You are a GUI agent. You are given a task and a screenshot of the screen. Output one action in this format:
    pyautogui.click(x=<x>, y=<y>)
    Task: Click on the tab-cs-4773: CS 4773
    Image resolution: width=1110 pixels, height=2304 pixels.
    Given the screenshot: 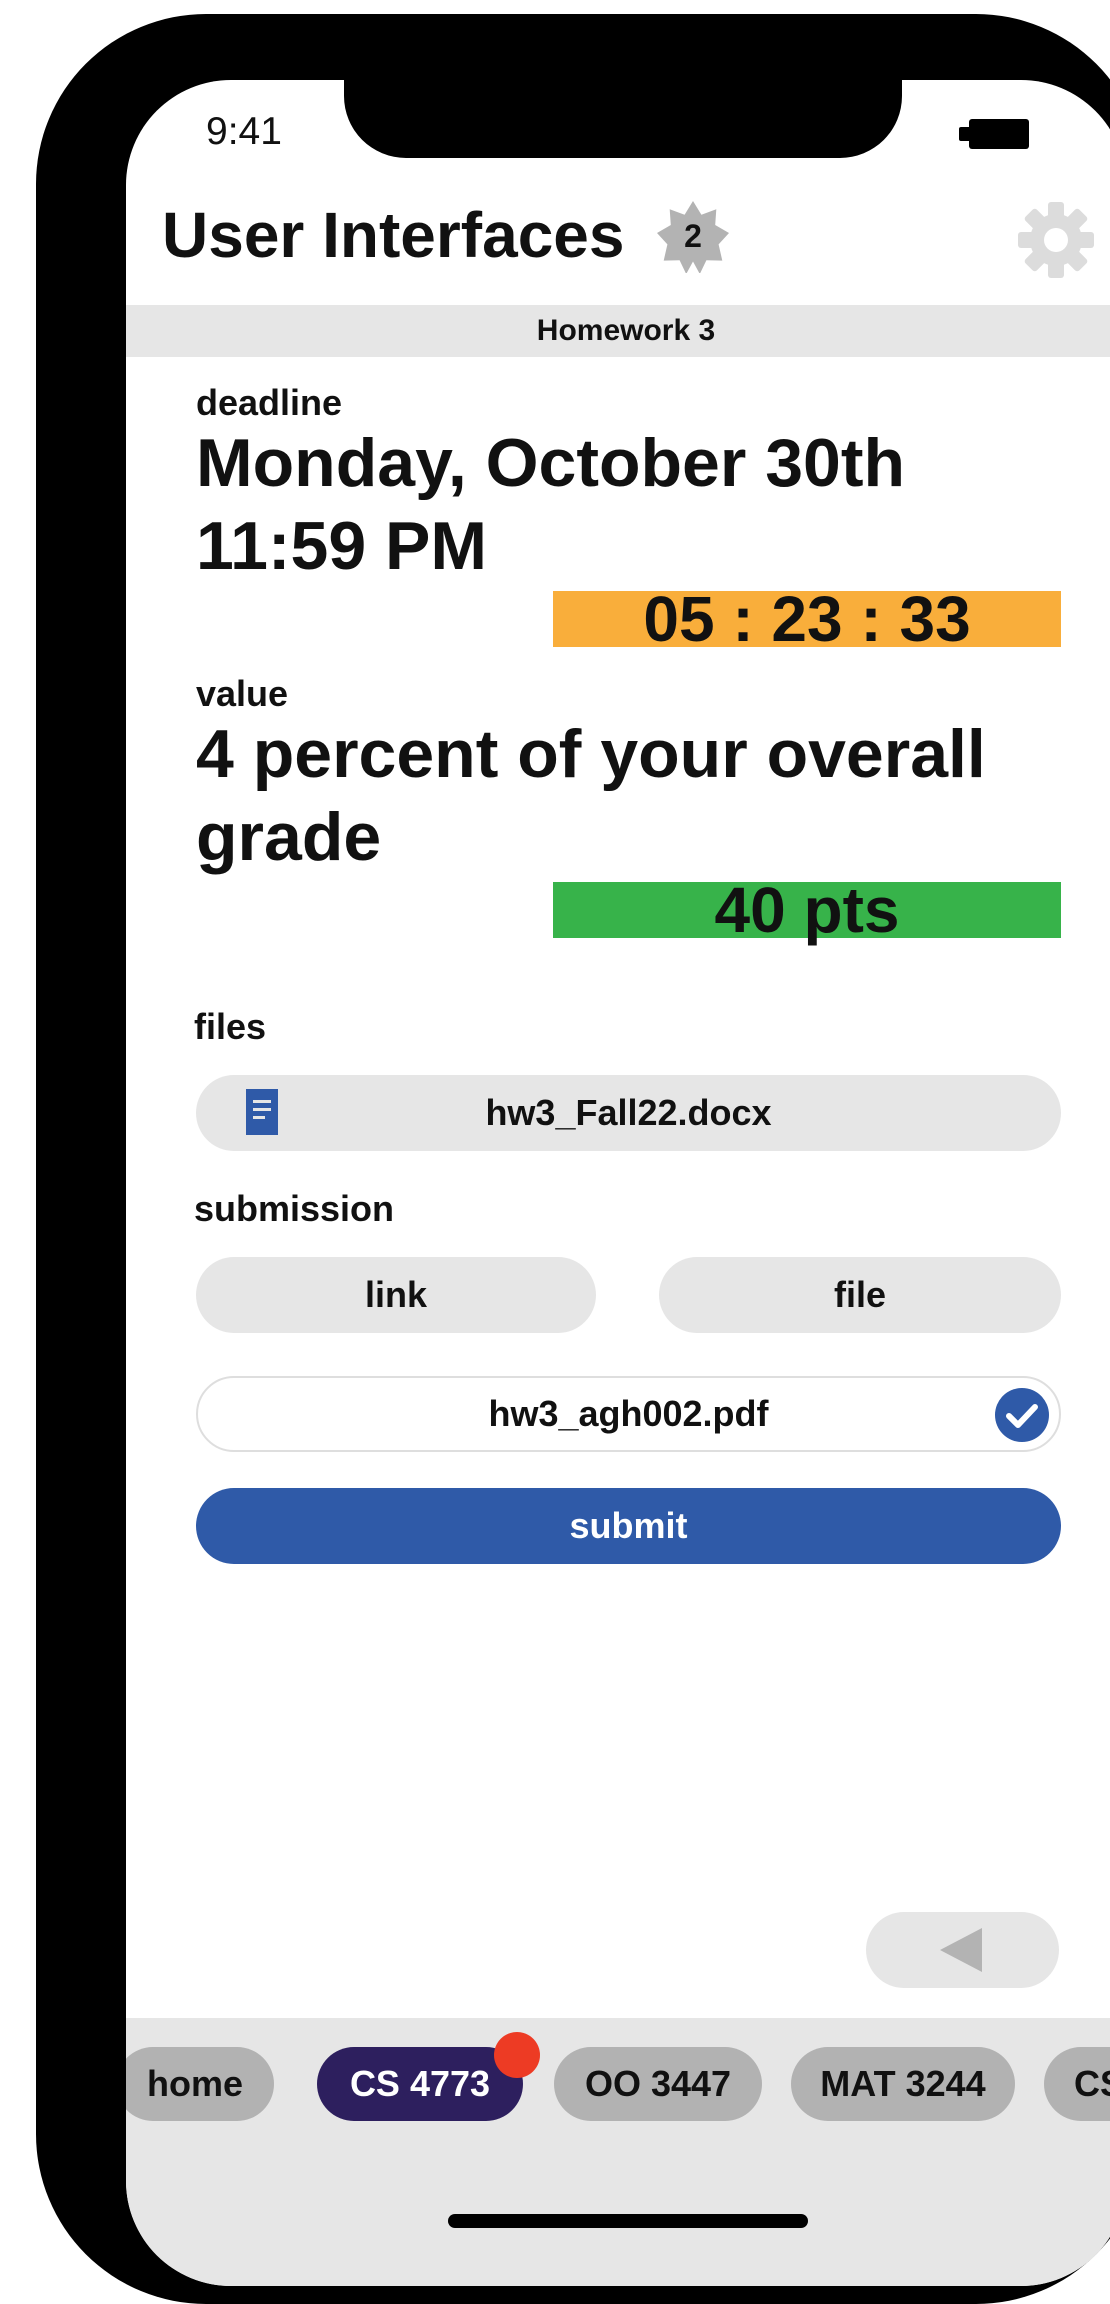 What is the action you would take?
    pyautogui.click(x=420, y=2084)
    